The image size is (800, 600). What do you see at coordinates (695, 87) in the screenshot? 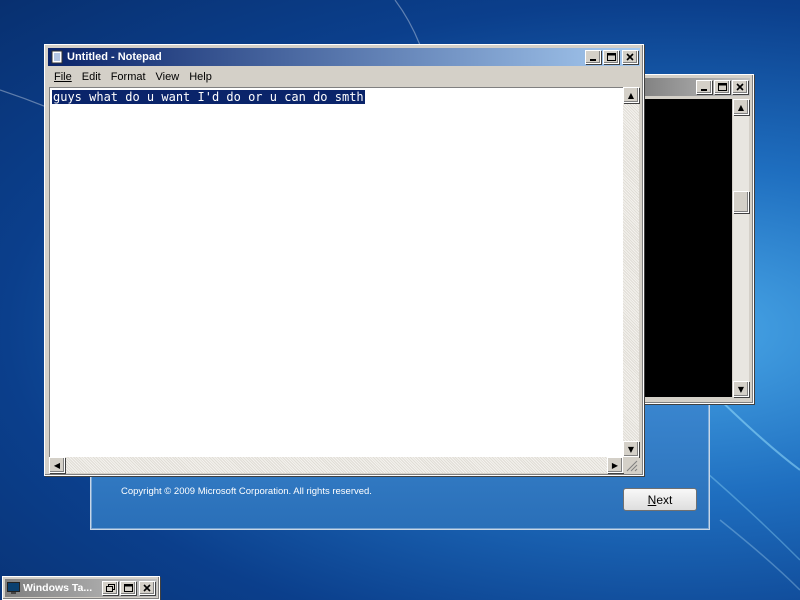
I see `console-titlebar` at bounding box center [695, 87].